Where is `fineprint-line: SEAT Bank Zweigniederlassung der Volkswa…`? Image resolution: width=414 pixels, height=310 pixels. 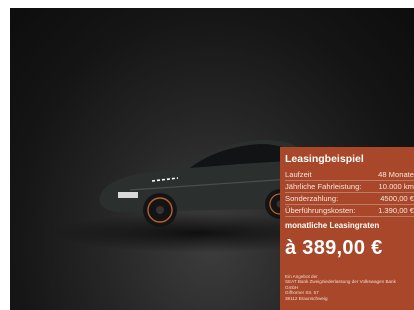 fineprint-line: SEAT Bank Zweigniederlassung der Volkswa… is located at coordinates (340, 282).